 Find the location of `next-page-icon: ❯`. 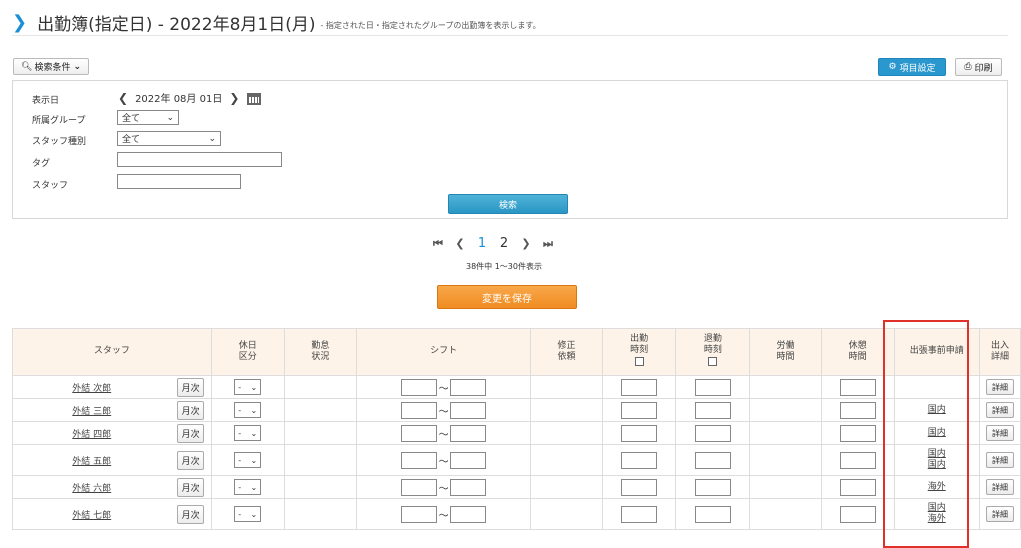

next-page-icon: ❯ is located at coordinates (526, 243).